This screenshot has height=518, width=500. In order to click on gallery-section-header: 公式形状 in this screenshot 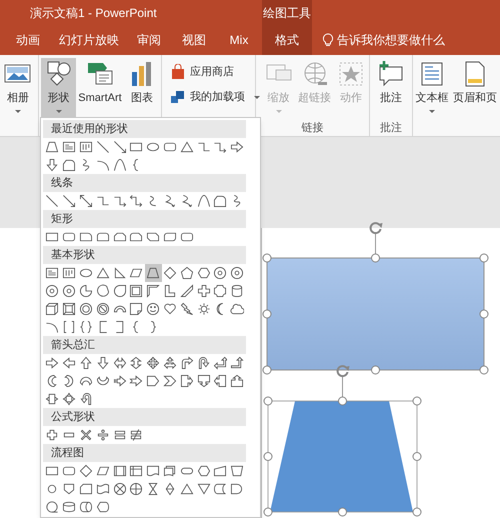, I will do `click(144, 417)`.